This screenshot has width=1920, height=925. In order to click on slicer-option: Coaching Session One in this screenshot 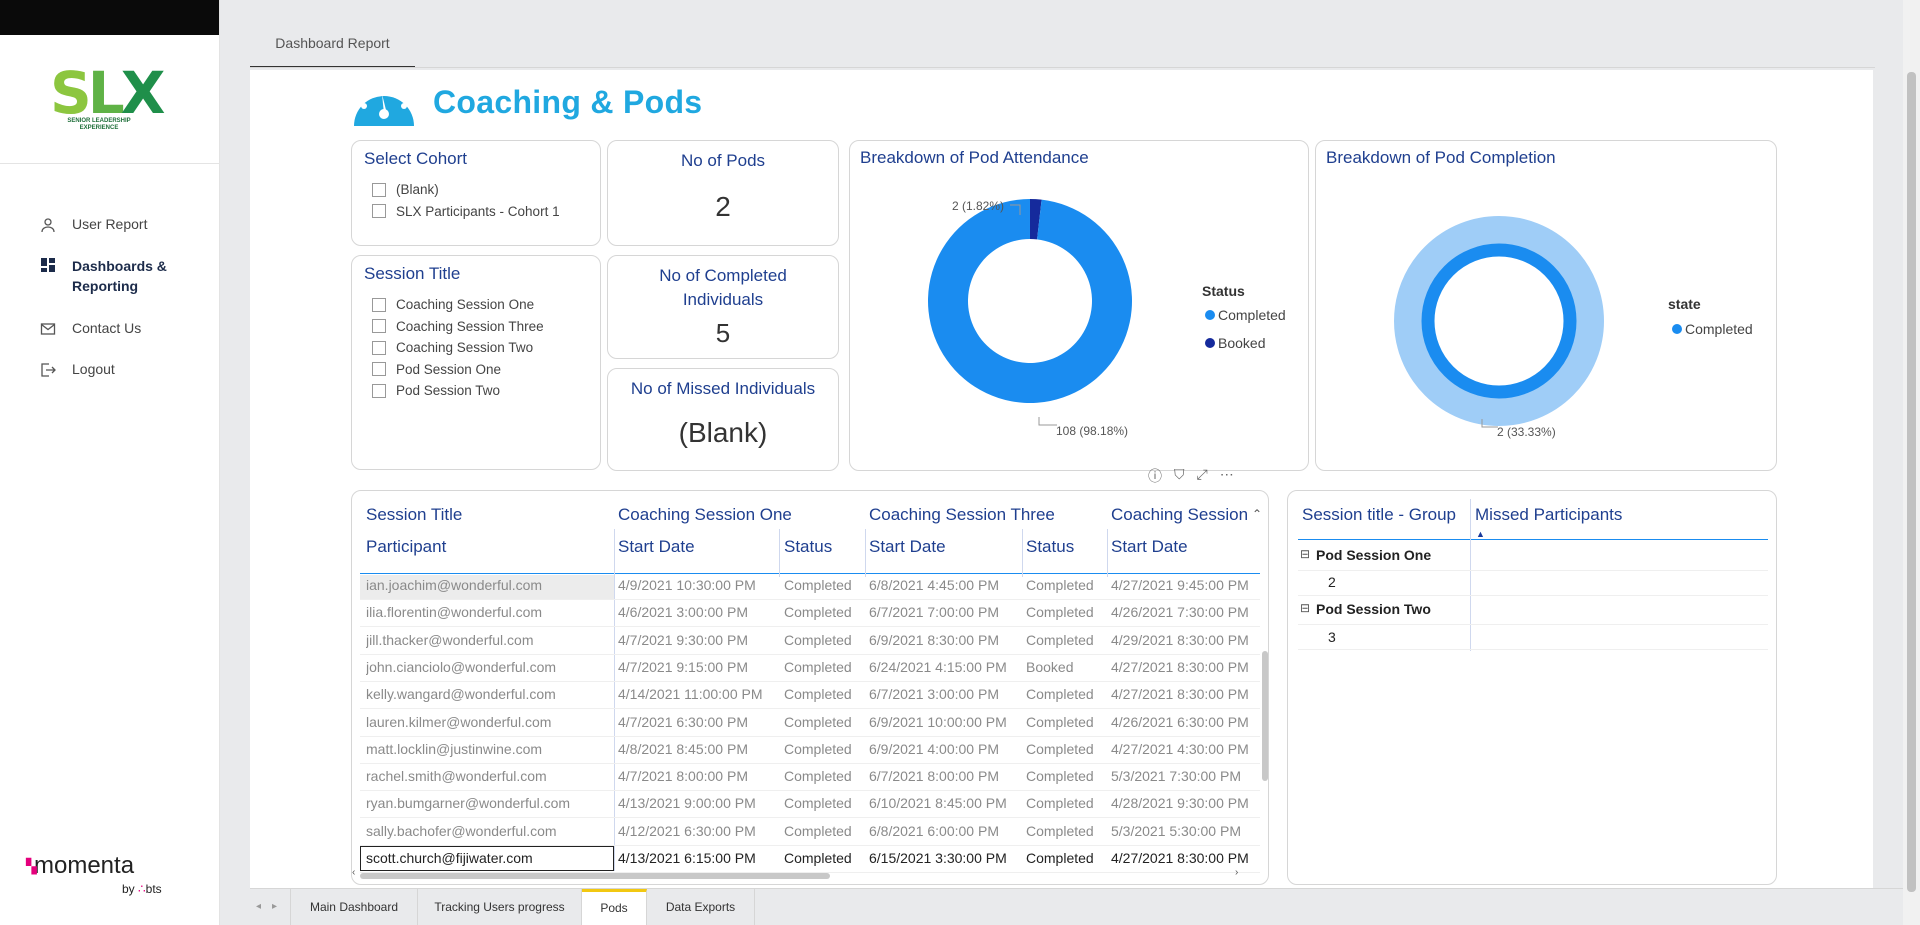, I will do `click(458, 305)`.